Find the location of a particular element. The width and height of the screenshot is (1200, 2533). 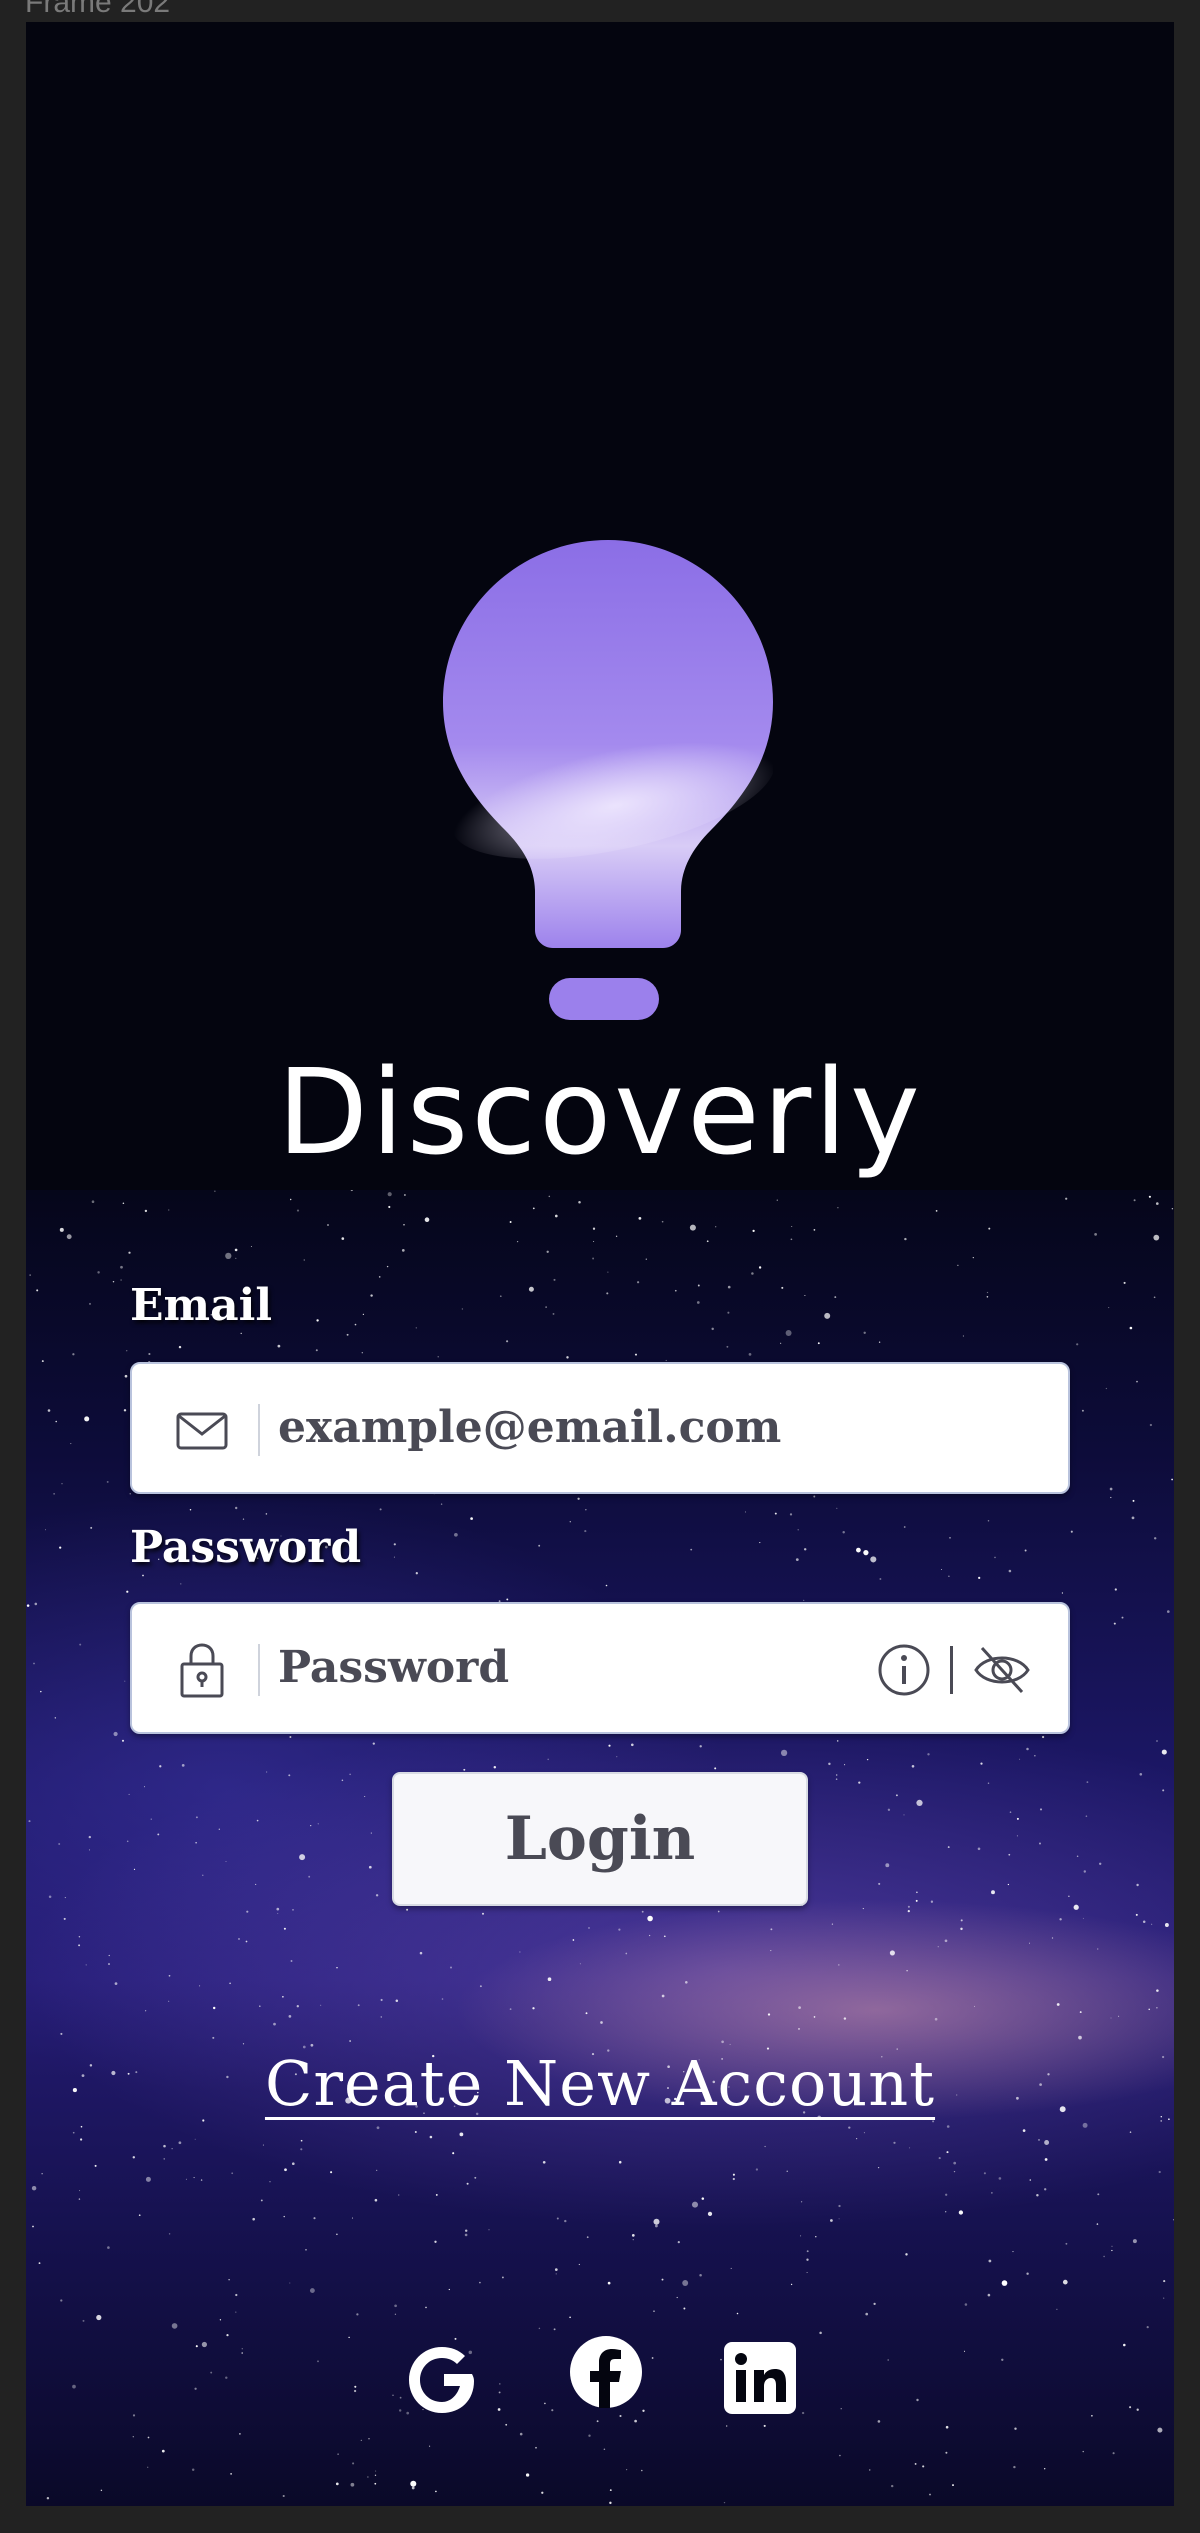

email-input is located at coordinates (558, 1428).